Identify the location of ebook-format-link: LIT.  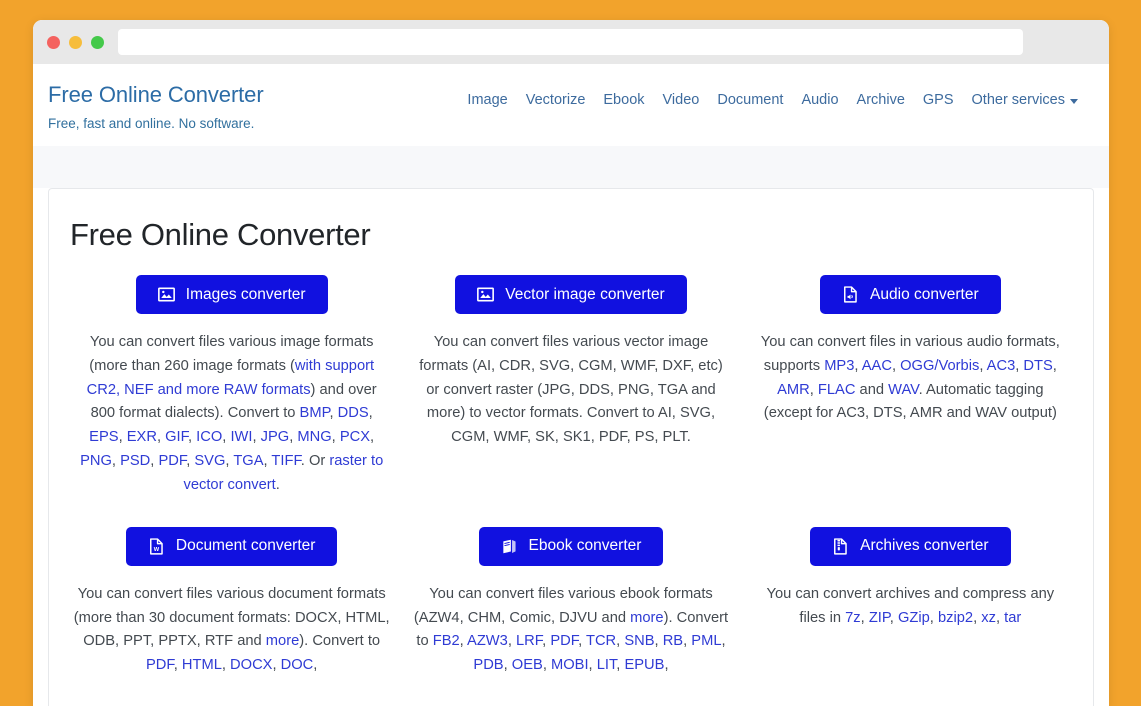
(607, 665).